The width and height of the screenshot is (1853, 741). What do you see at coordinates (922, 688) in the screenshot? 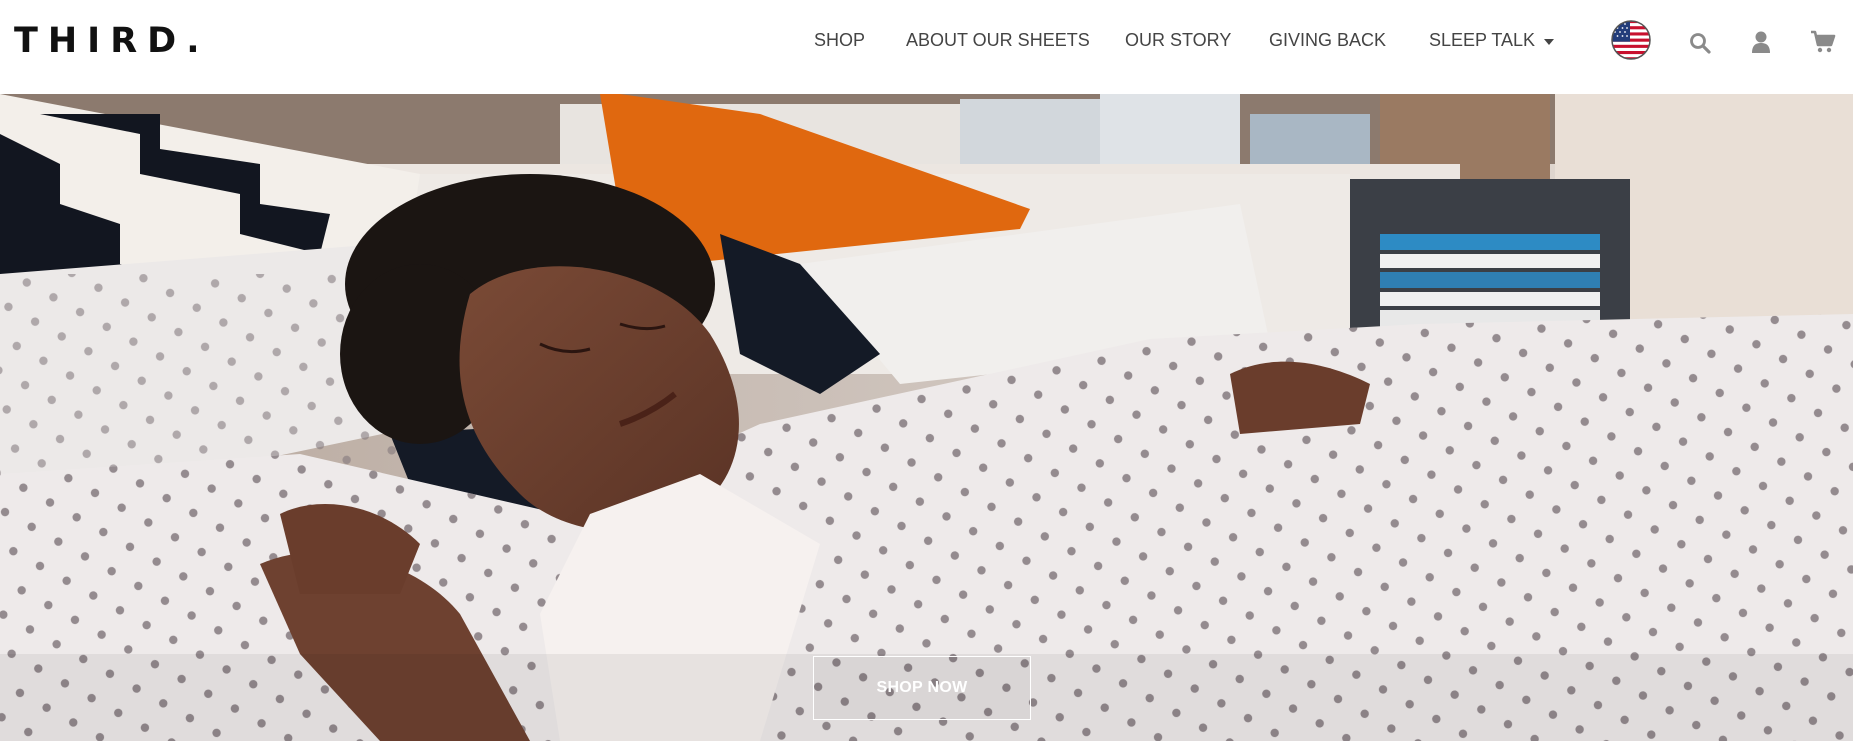
I see `shop-now-button: SHOP NOW` at bounding box center [922, 688].